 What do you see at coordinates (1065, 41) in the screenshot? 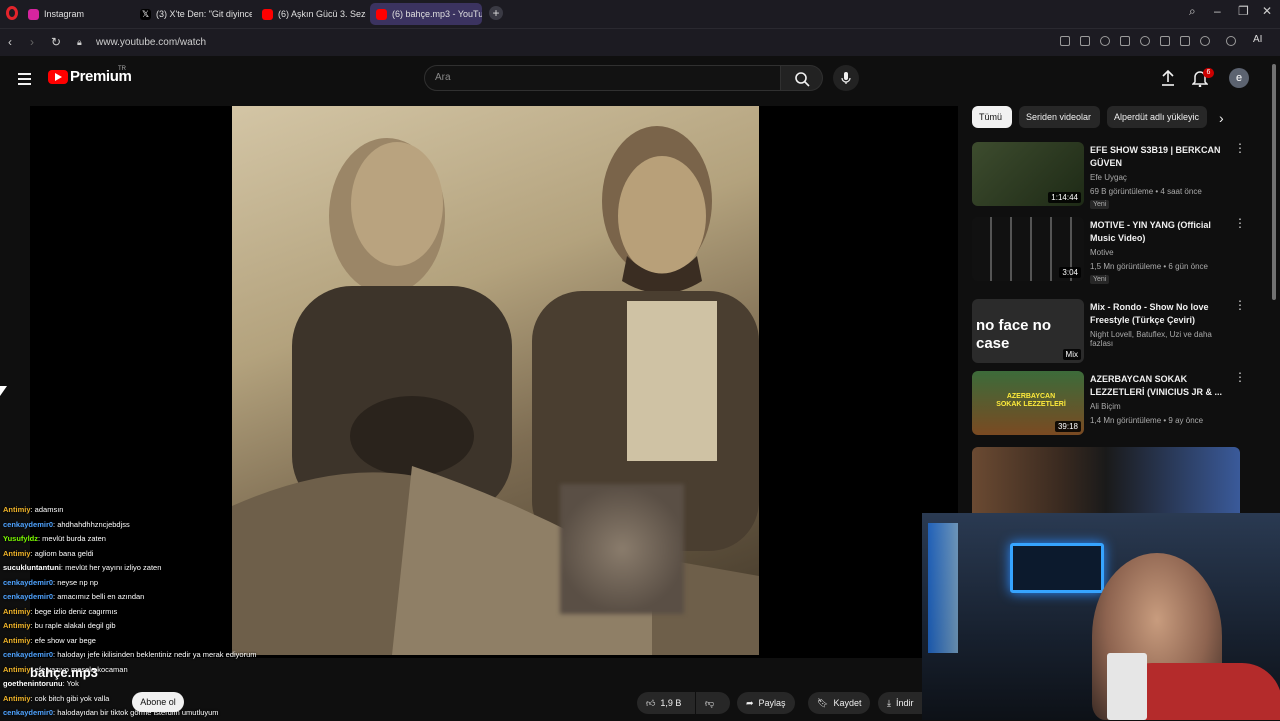
I see `edit-icon` at bounding box center [1065, 41].